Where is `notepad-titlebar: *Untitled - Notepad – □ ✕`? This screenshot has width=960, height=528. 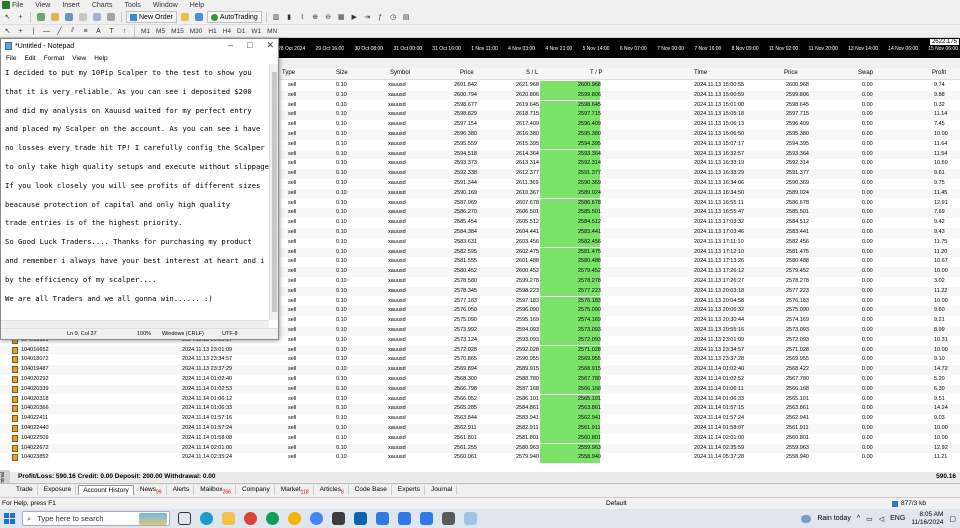 notepad-titlebar: *Untitled - Notepad – □ ✕ is located at coordinates (139, 46).